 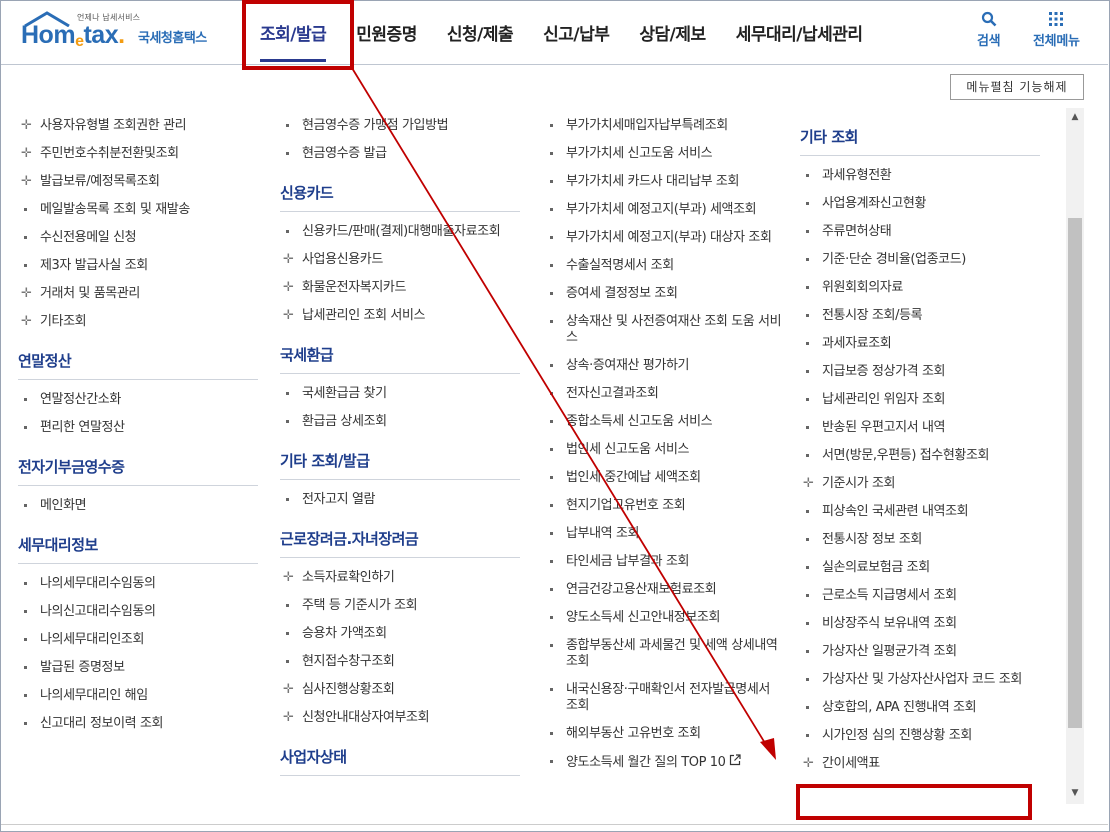 What do you see at coordinates (138, 428) in the screenshot?
I see `menu-item: 편리한 연말정산` at bounding box center [138, 428].